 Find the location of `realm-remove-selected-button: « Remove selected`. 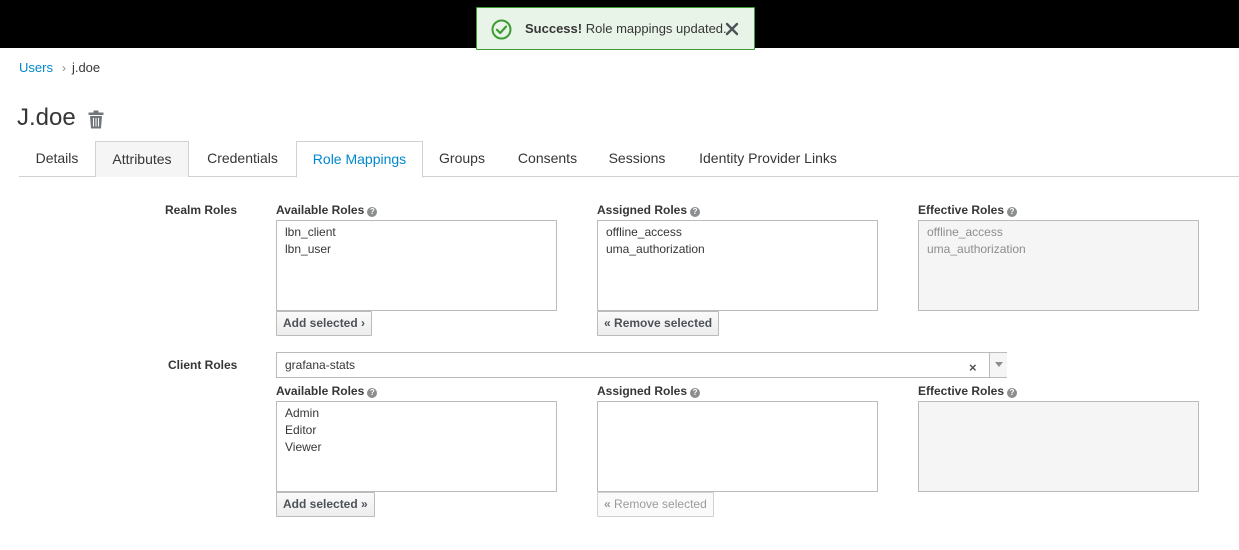

realm-remove-selected-button: « Remove selected is located at coordinates (658, 323).